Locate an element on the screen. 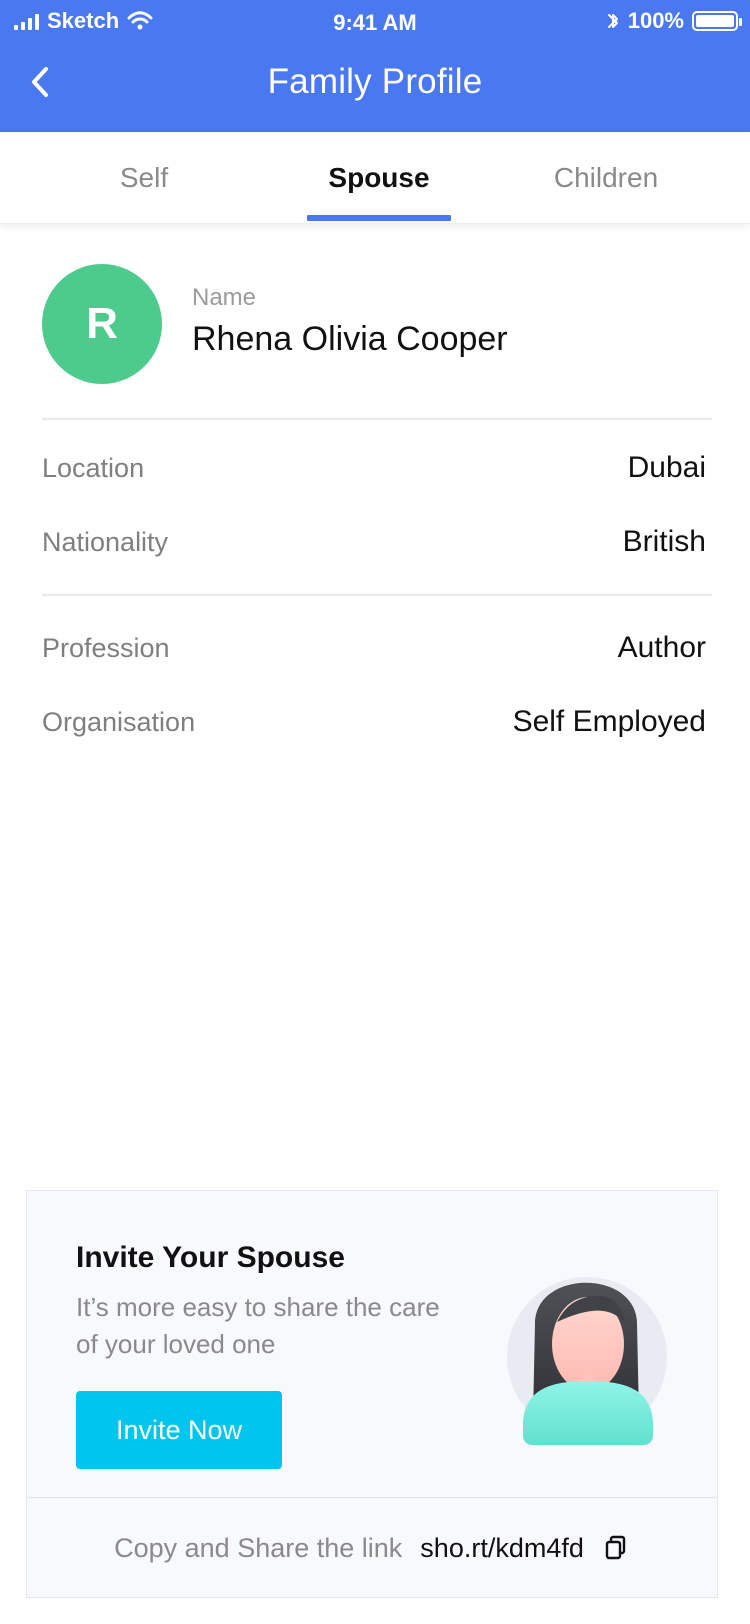  status-right: 100% is located at coordinates (674, 21).